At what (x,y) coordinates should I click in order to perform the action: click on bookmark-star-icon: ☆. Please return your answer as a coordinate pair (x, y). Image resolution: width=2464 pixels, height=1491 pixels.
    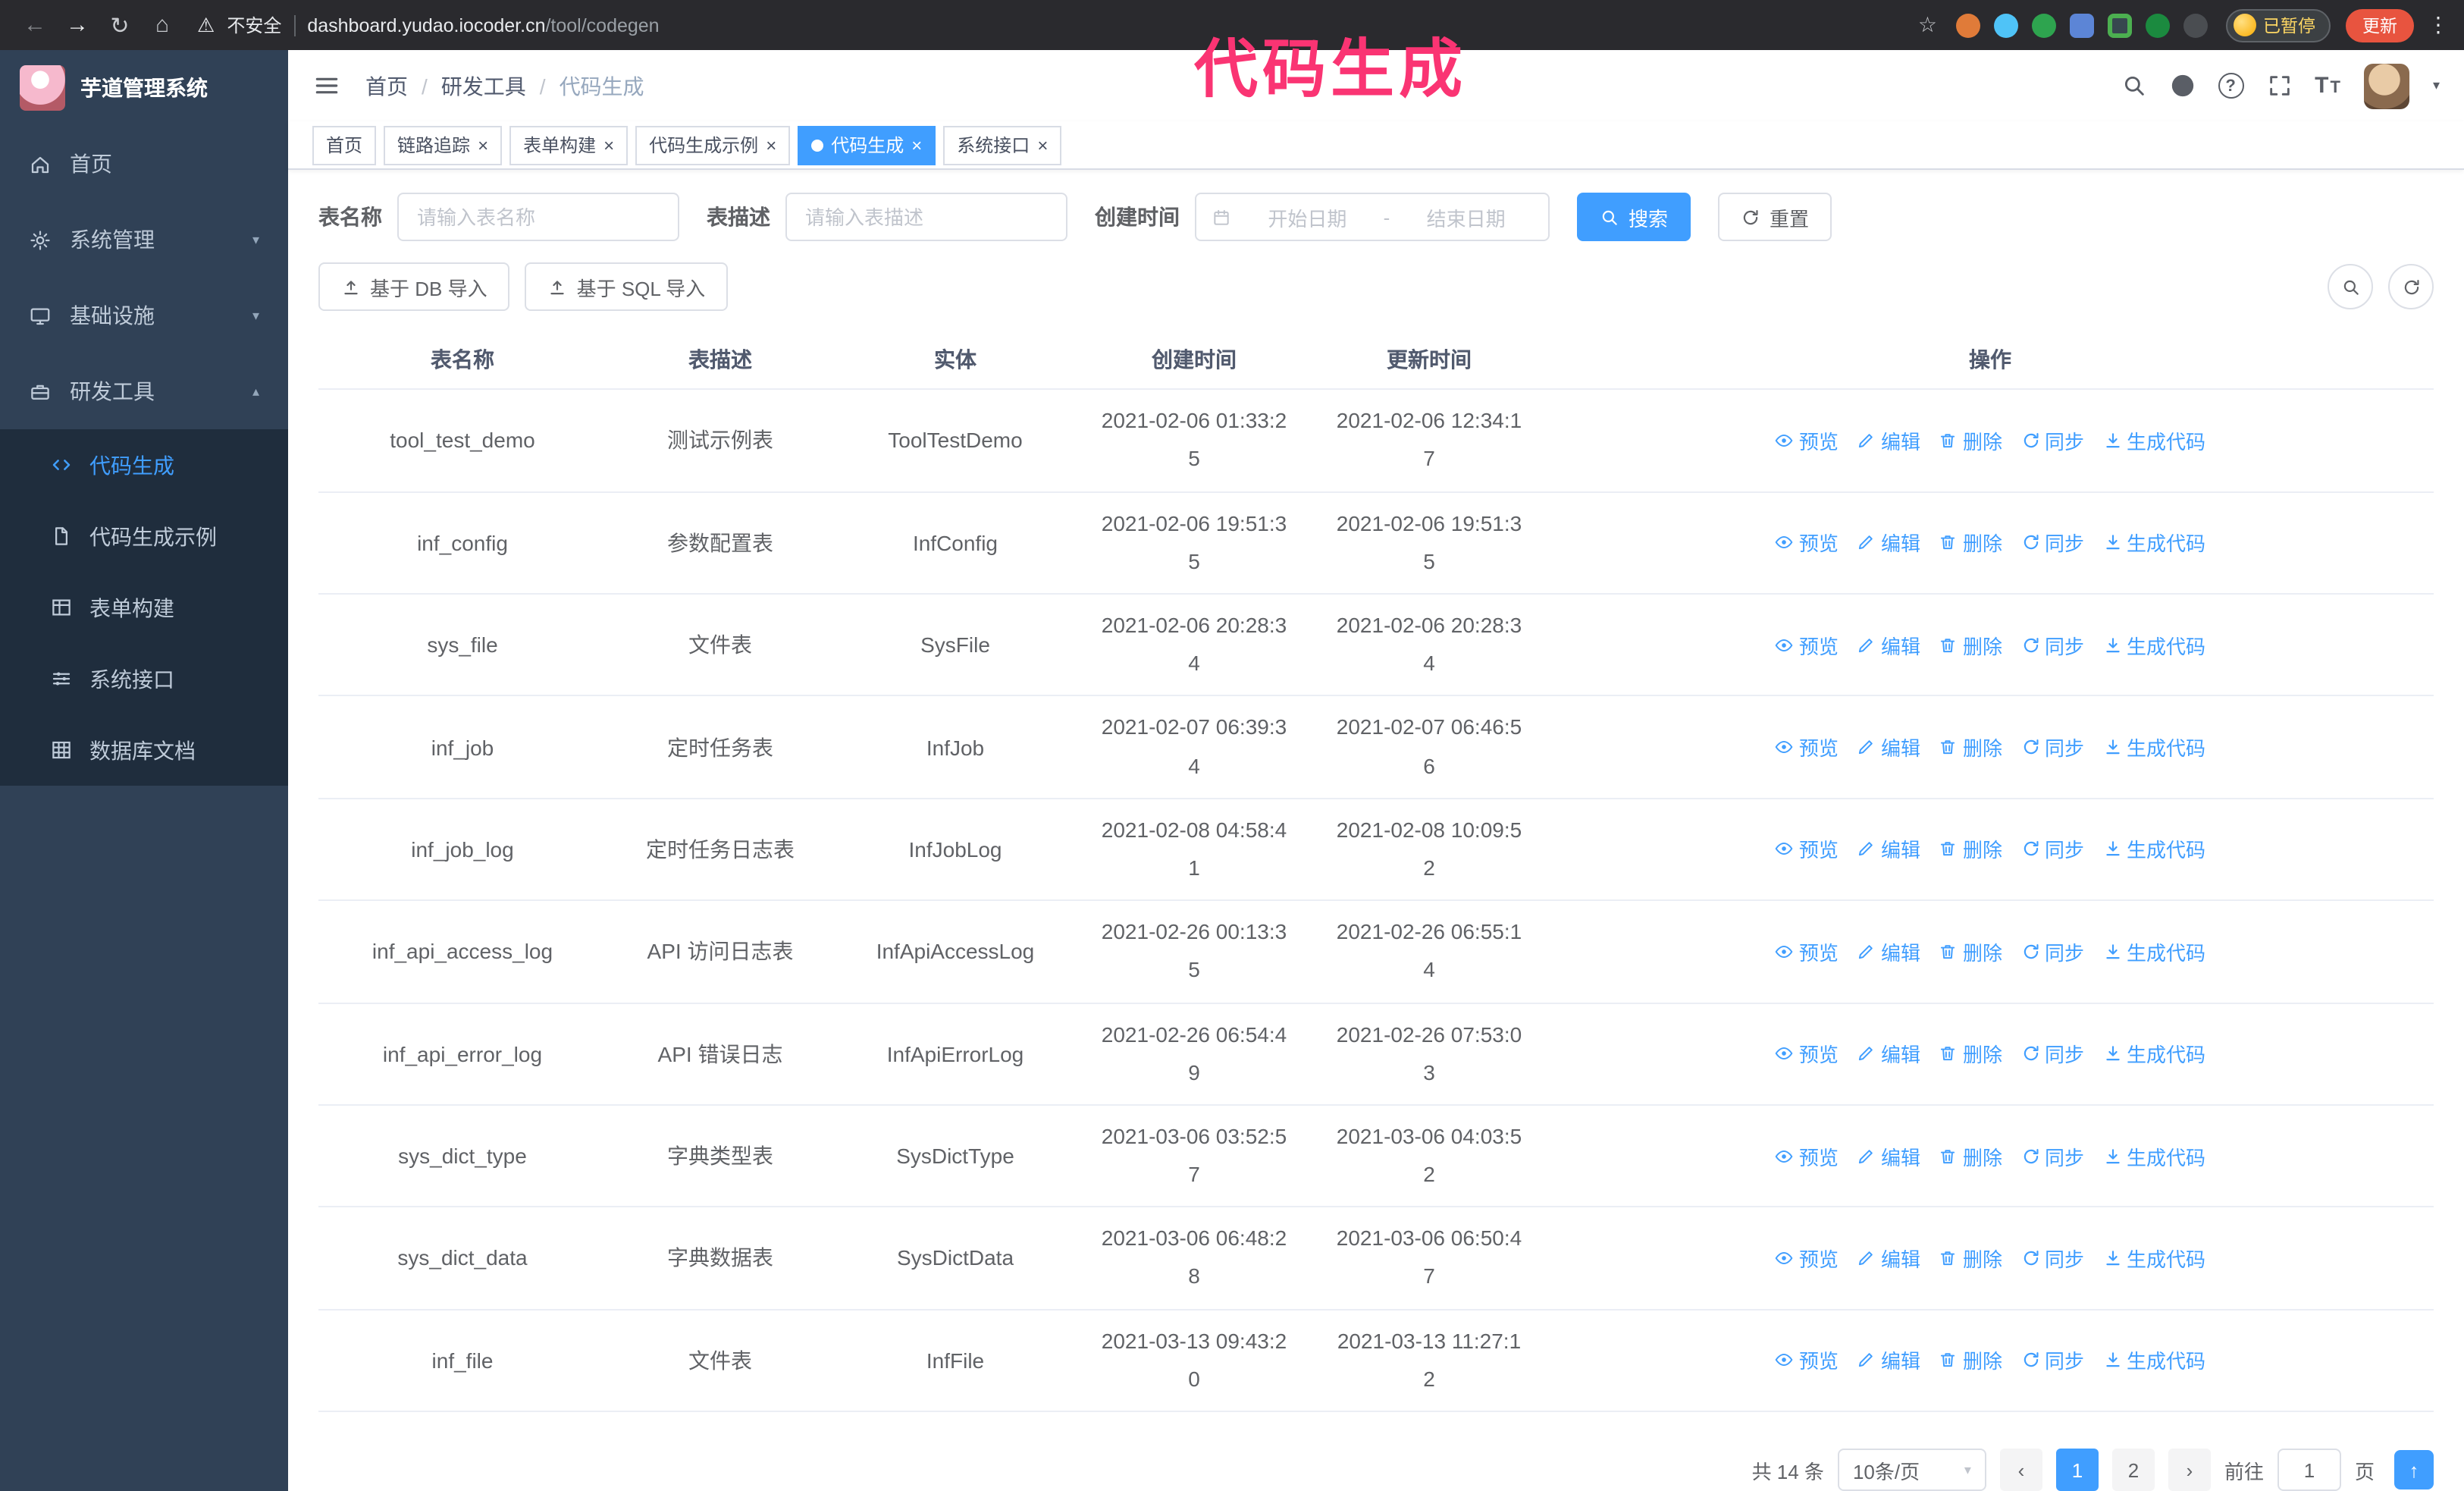
    Looking at the image, I should click on (1927, 25).